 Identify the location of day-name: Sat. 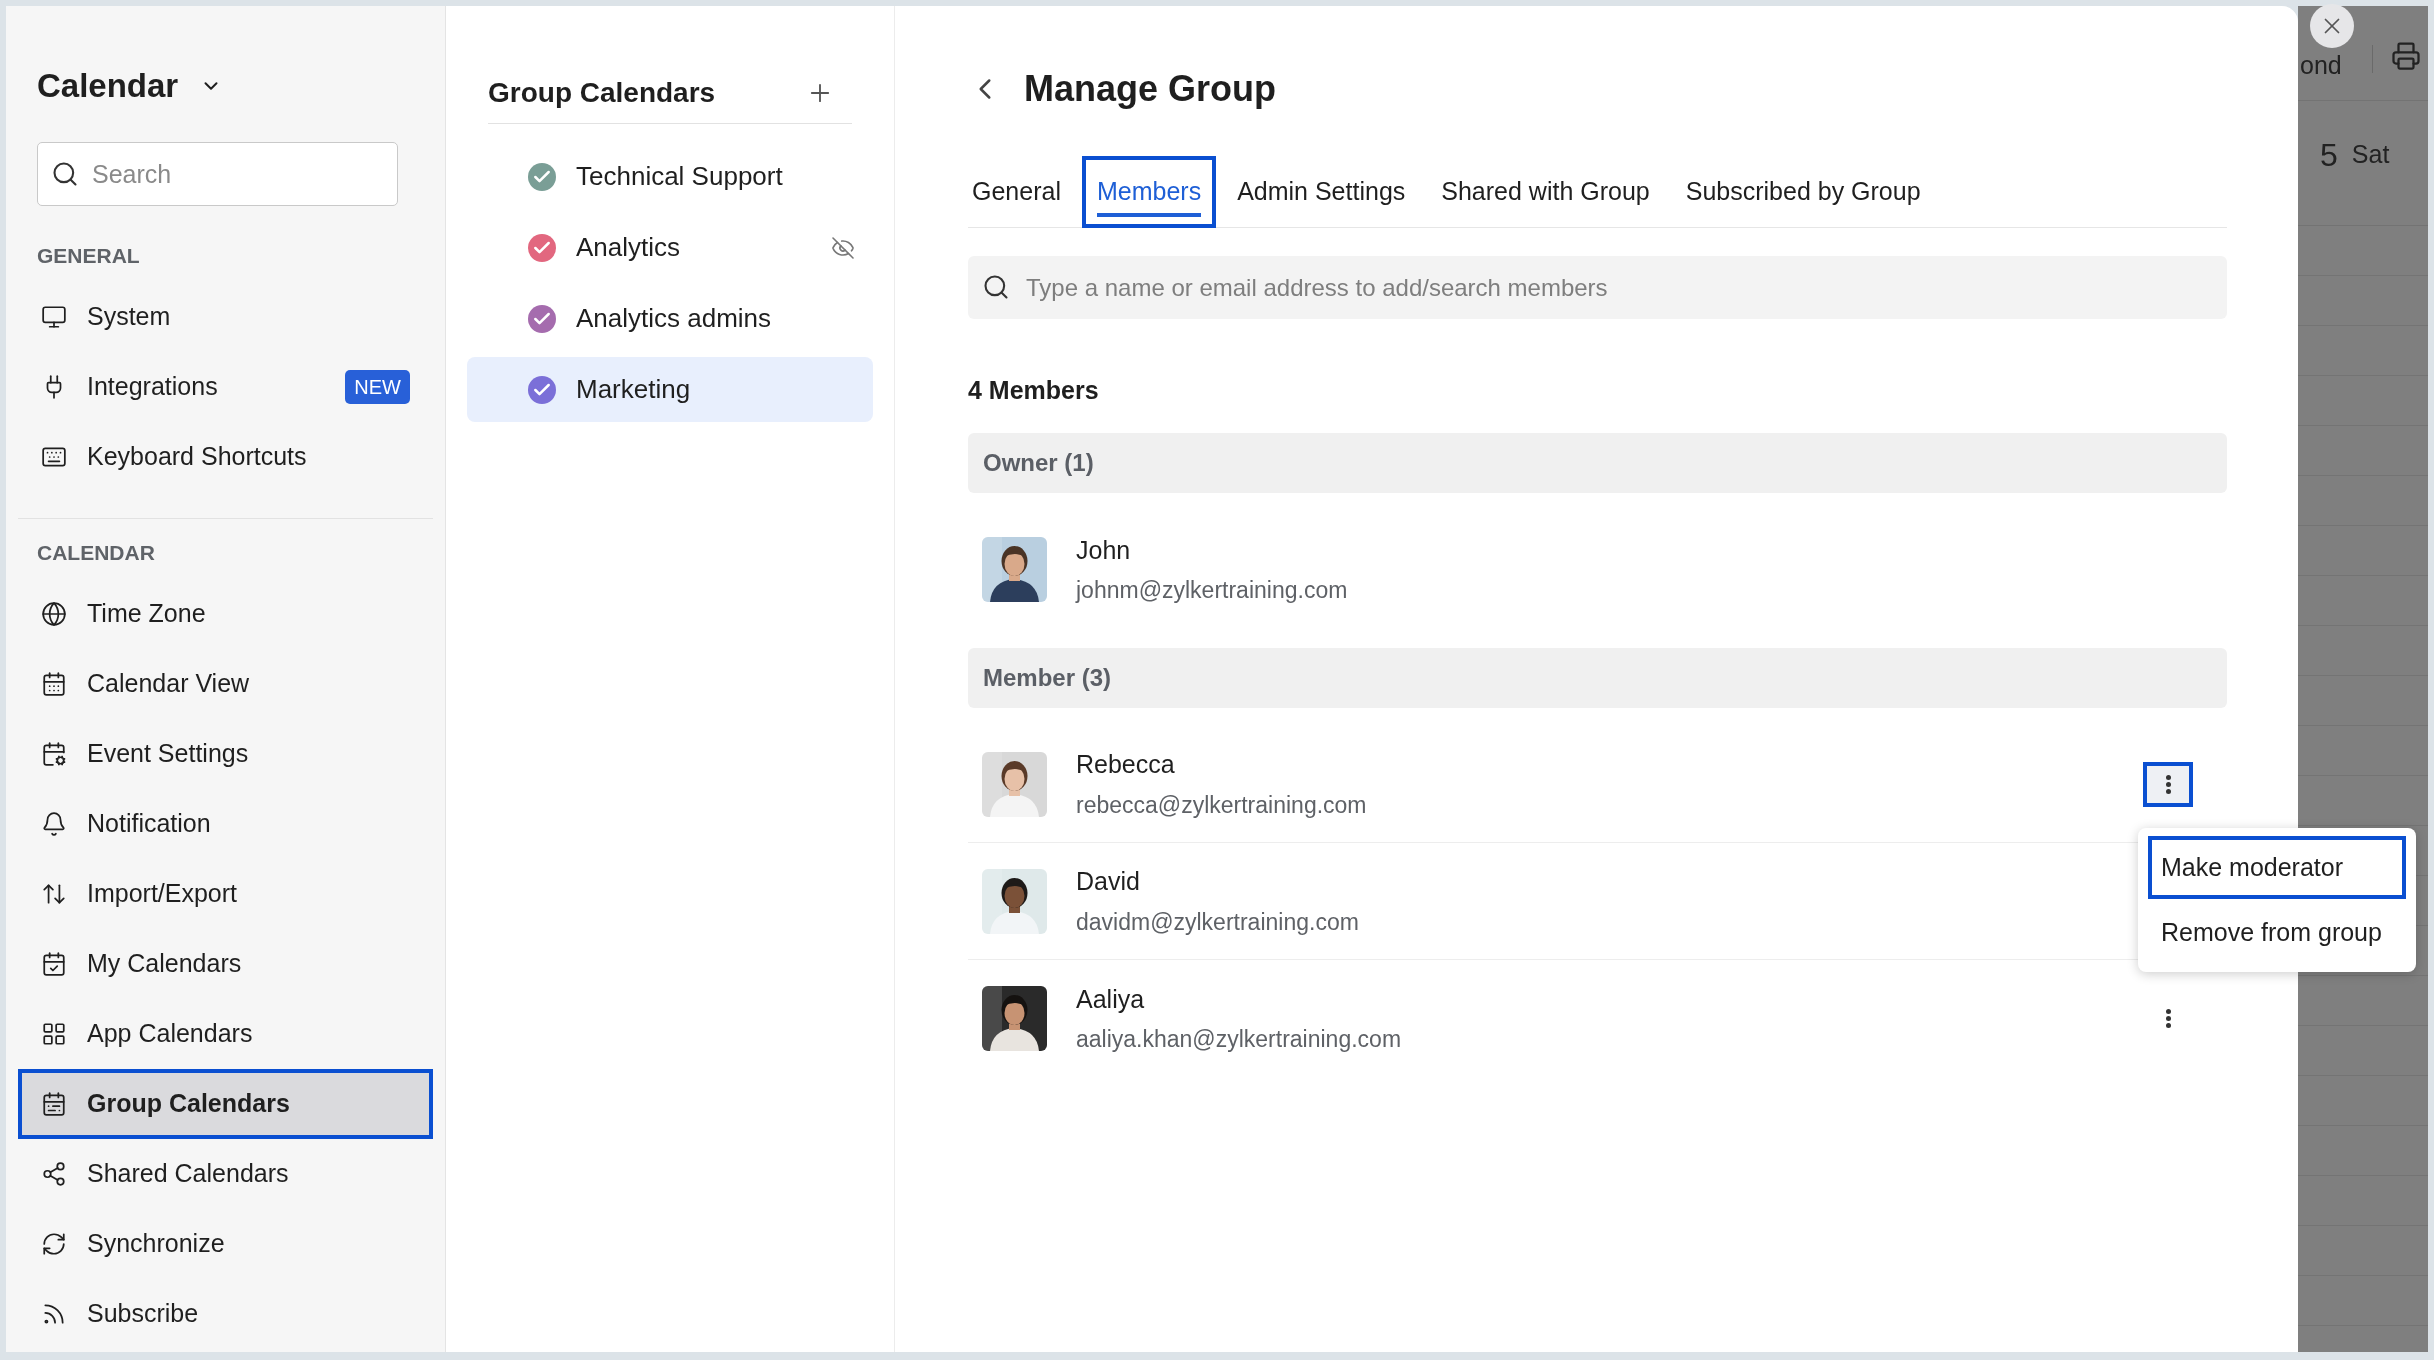
(2370, 154).